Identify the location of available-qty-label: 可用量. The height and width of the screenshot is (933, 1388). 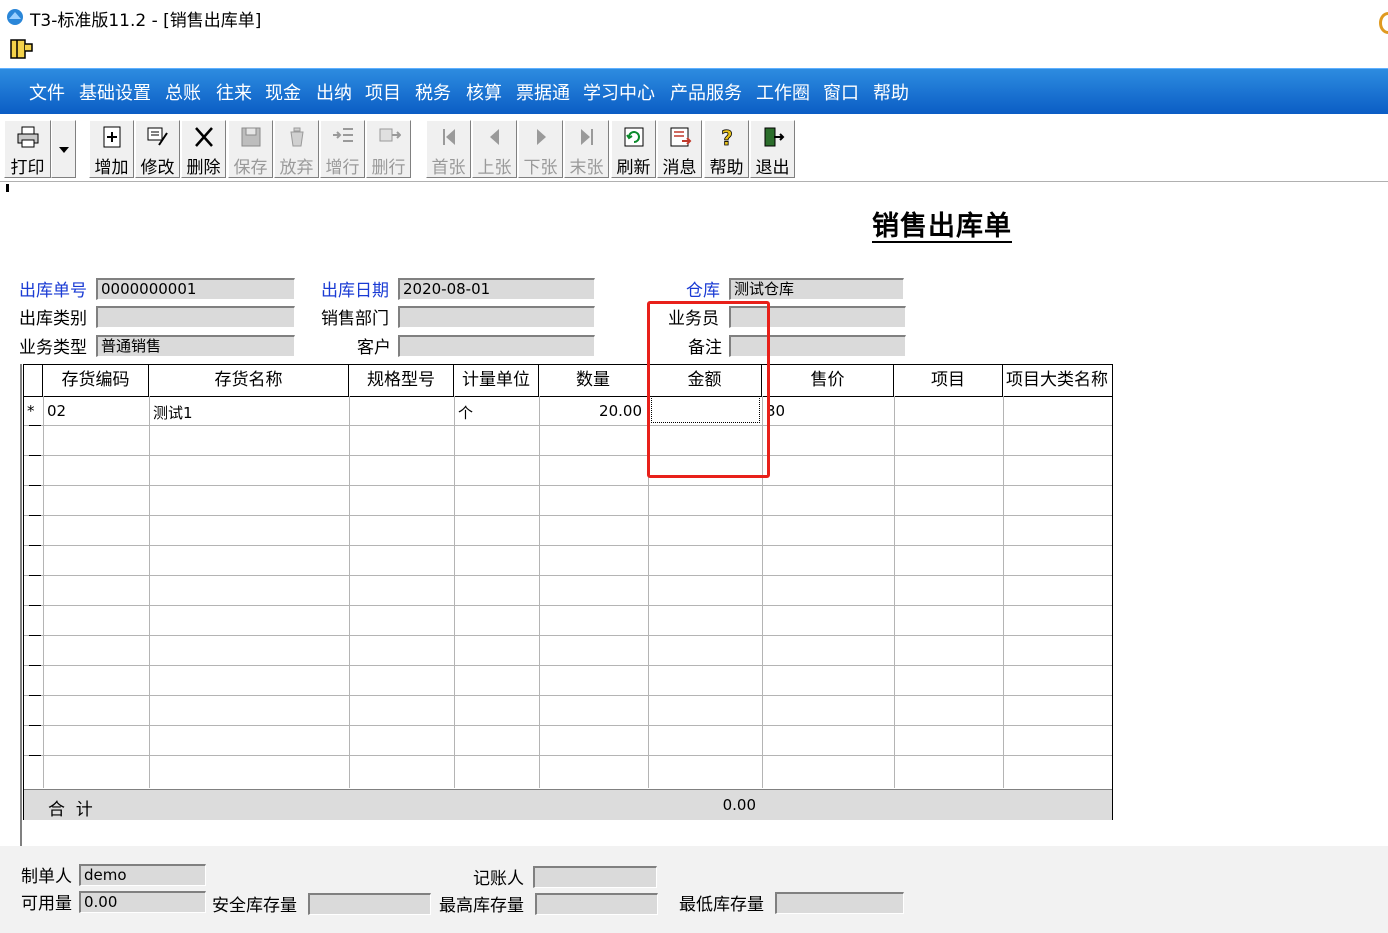
(46, 904).